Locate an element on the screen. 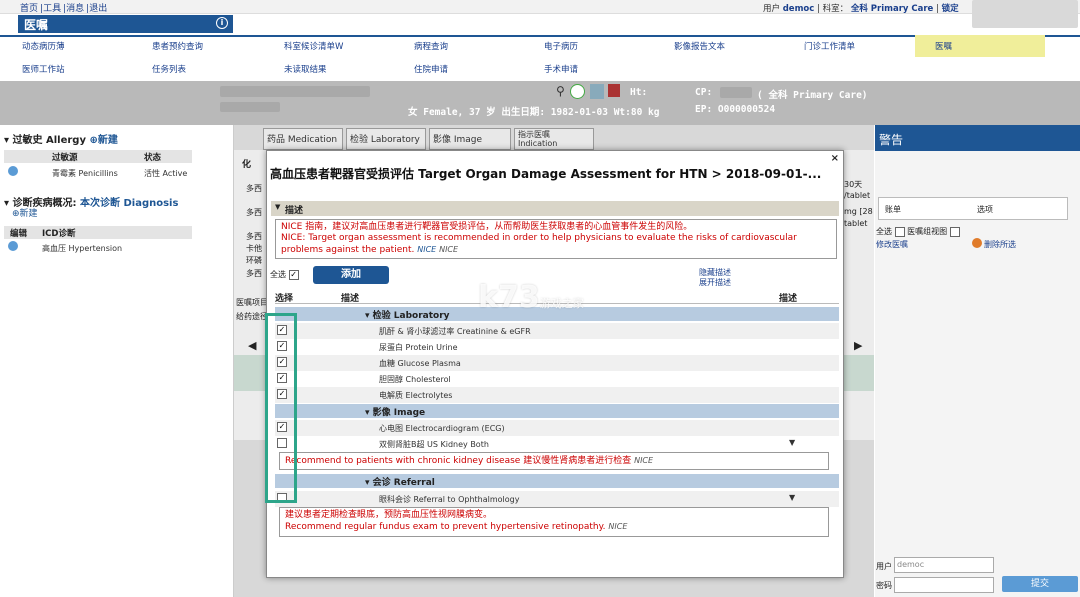 This screenshot has height=597, width=1080. description-bar: ▼ 描述 is located at coordinates (555, 208).